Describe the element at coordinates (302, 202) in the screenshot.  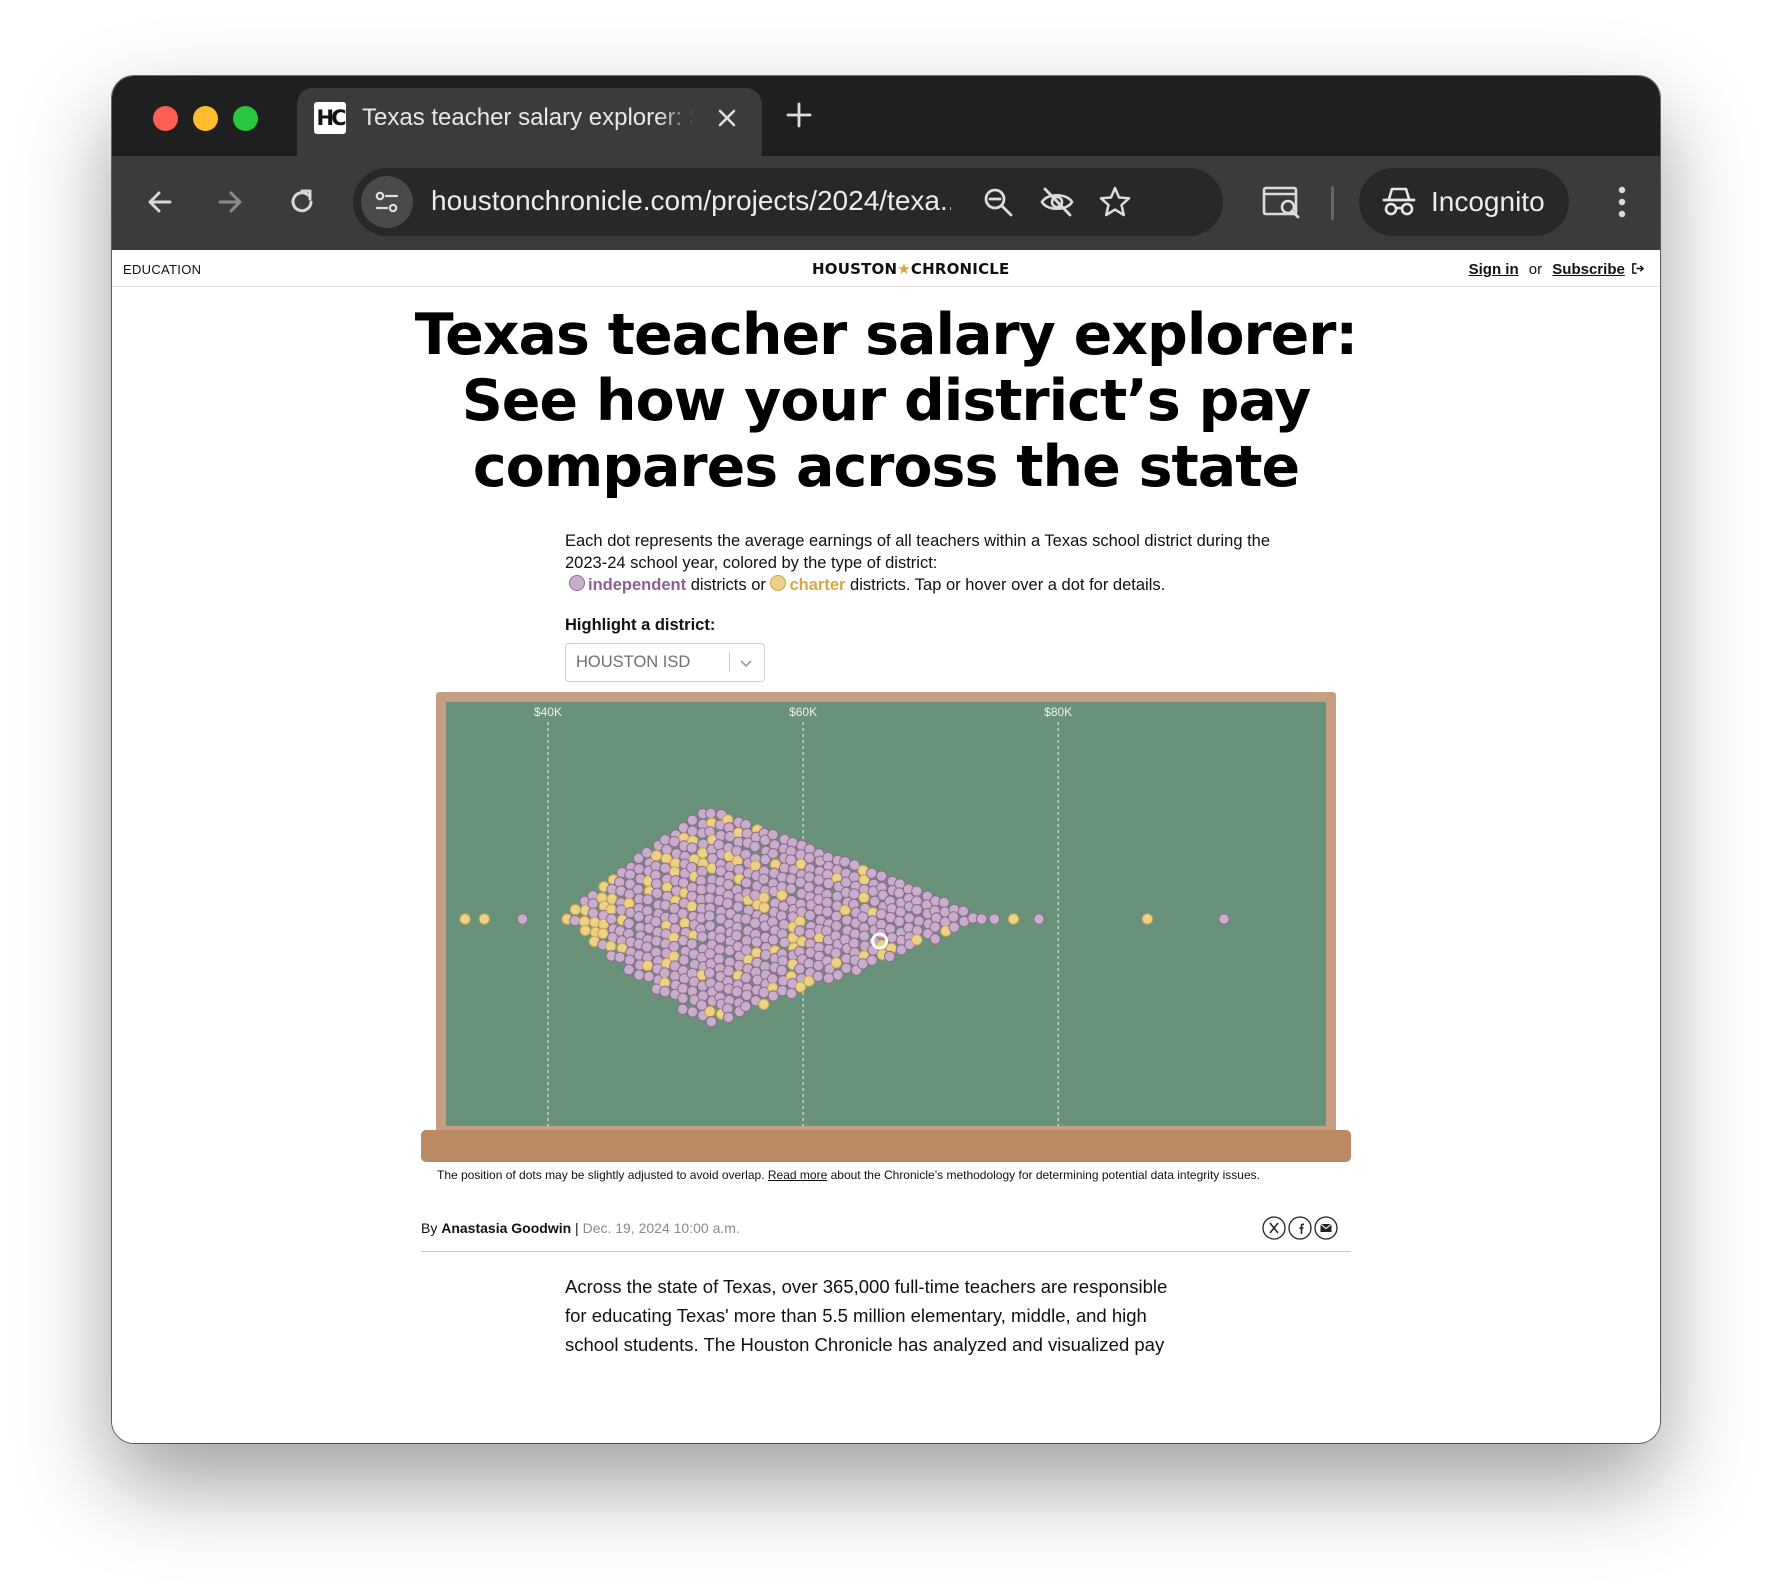
I see `reload-icon` at that location.